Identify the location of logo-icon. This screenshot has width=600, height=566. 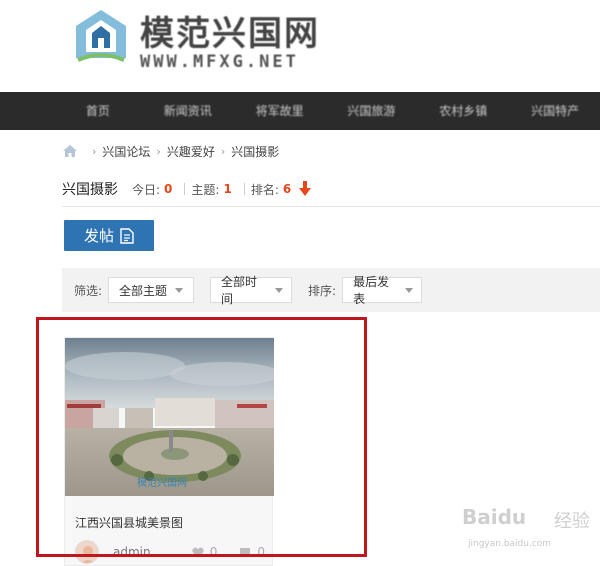
(101, 35).